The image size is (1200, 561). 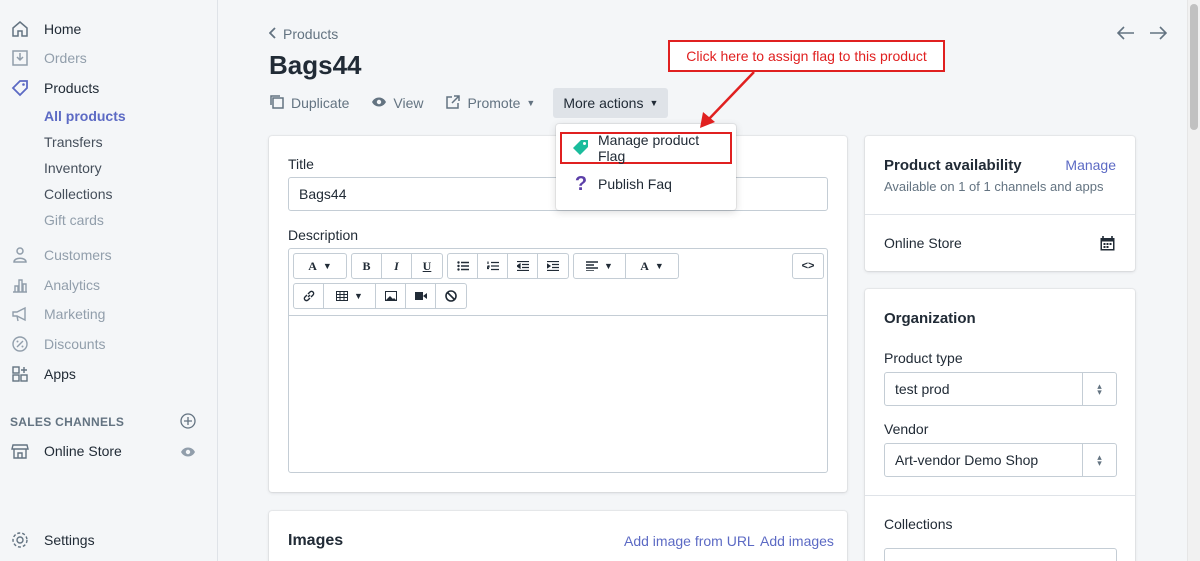 What do you see at coordinates (923, 243) in the screenshot?
I see `channel-online-store: Online Store` at bounding box center [923, 243].